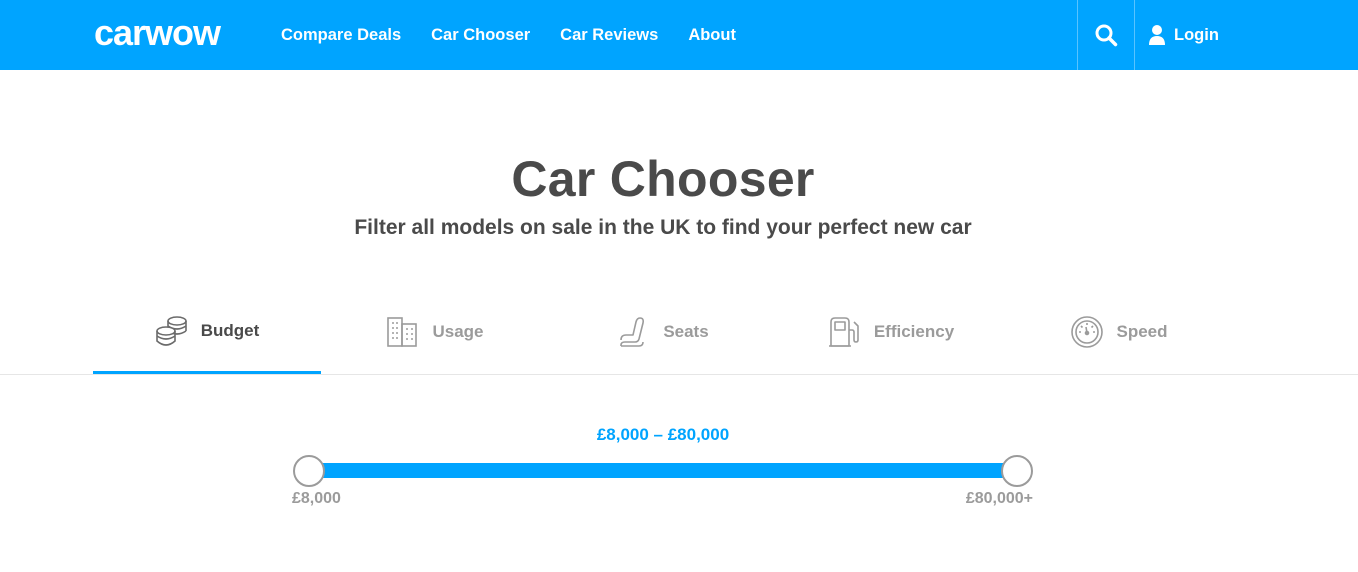  I want to click on tab-speed: Speed, so click(1119, 332).